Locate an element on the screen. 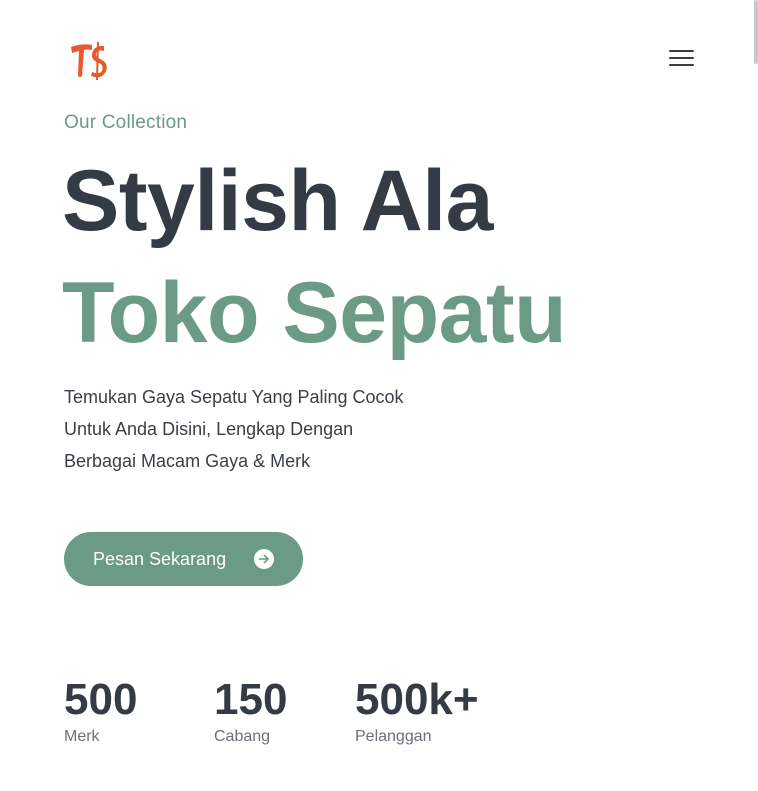 The image size is (758, 791). headline-line-2: Toko Sepatu is located at coordinates (314, 313).